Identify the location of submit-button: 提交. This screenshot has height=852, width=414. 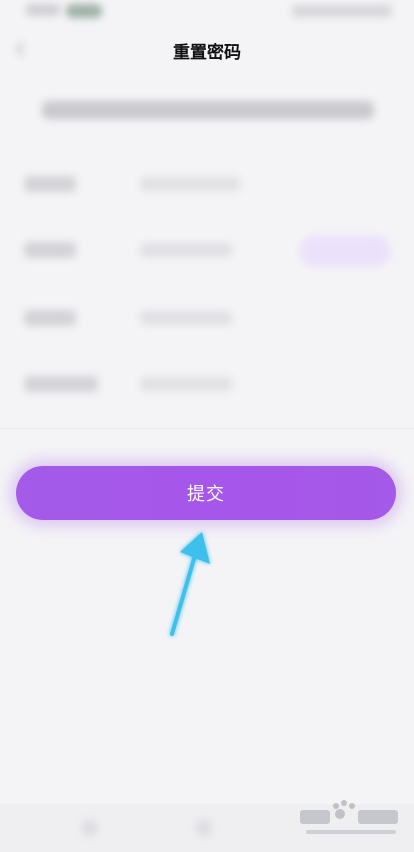
(206, 493).